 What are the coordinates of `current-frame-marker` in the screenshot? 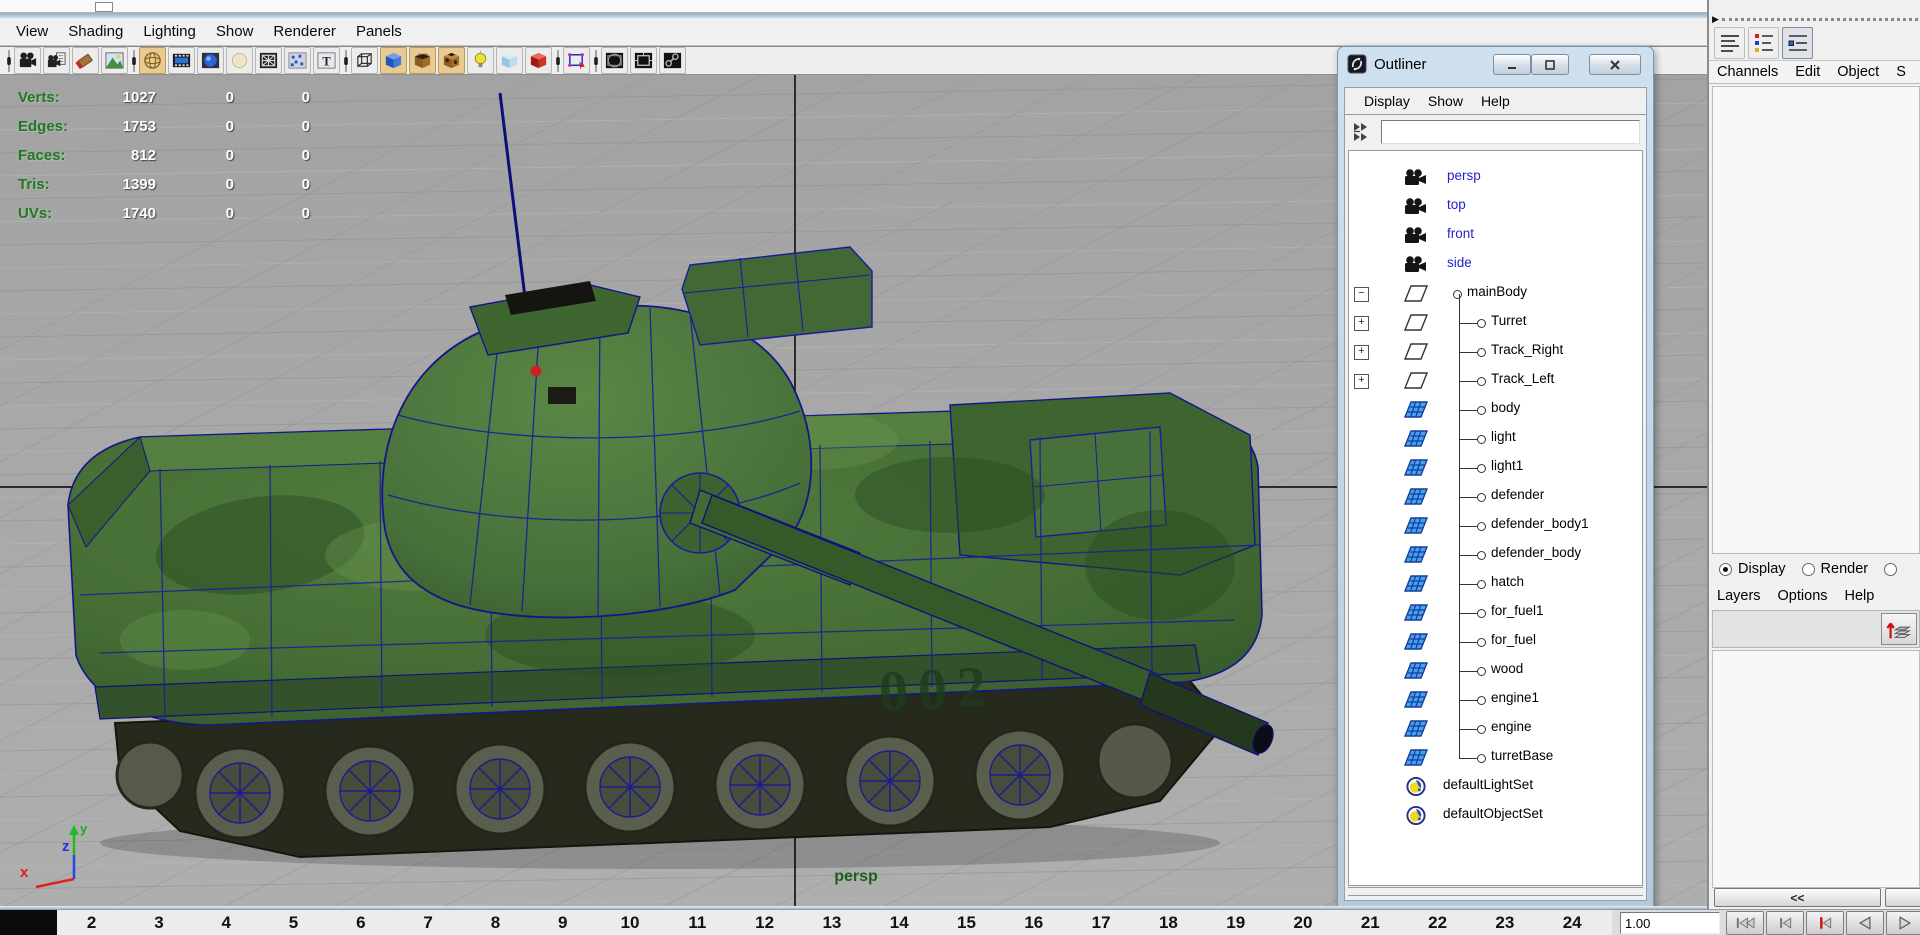 It's located at (28, 922).